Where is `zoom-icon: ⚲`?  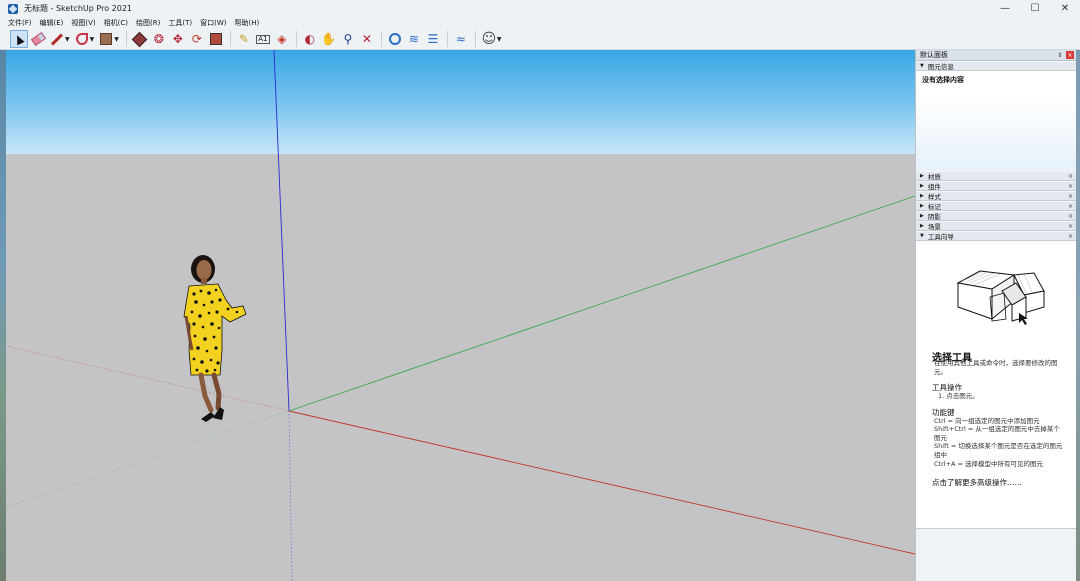
zoom-icon: ⚲ is located at coordinates (348, 39).